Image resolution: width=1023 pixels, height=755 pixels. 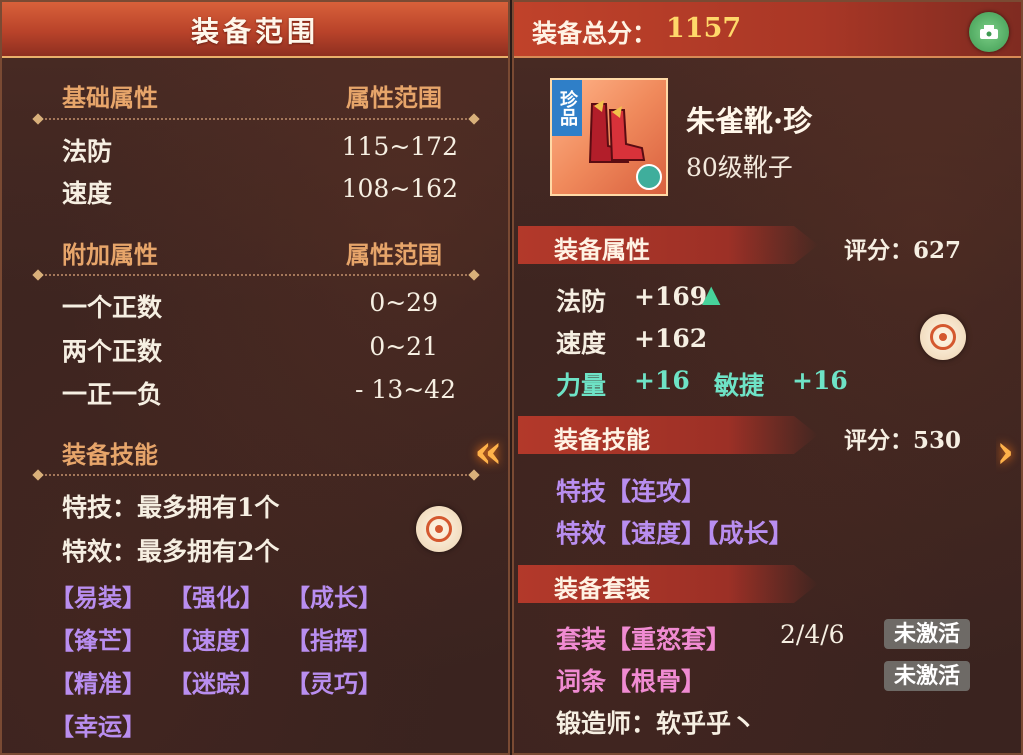 I want to click on stat-range: 0~29, so click(x=403, y=302).